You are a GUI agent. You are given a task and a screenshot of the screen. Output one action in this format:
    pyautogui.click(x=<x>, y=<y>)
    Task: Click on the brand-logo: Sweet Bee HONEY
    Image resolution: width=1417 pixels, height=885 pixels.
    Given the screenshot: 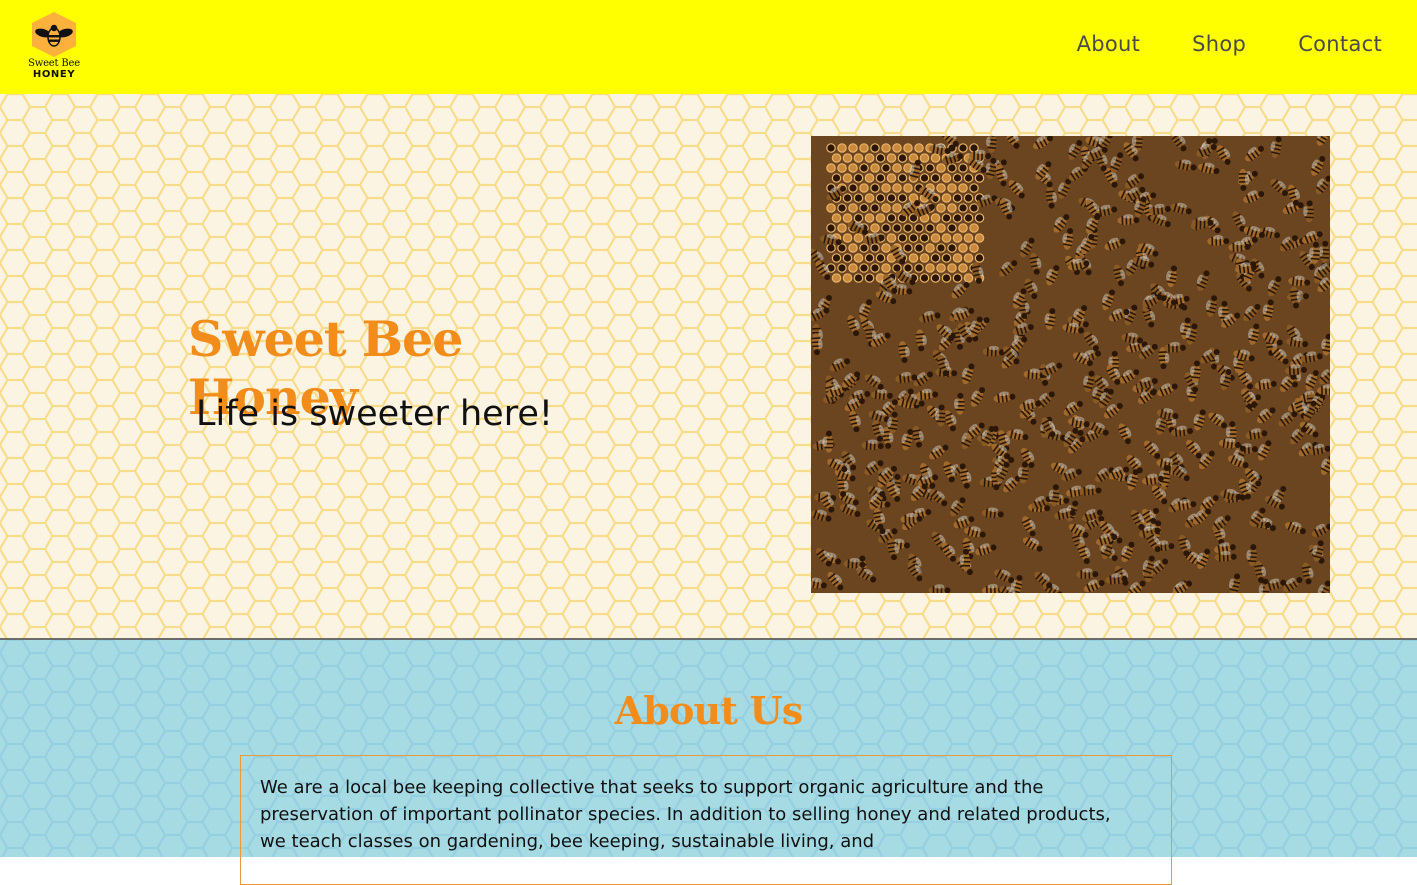 What is the action you would take?
    pyautogui.click(x=54, y=46)
    